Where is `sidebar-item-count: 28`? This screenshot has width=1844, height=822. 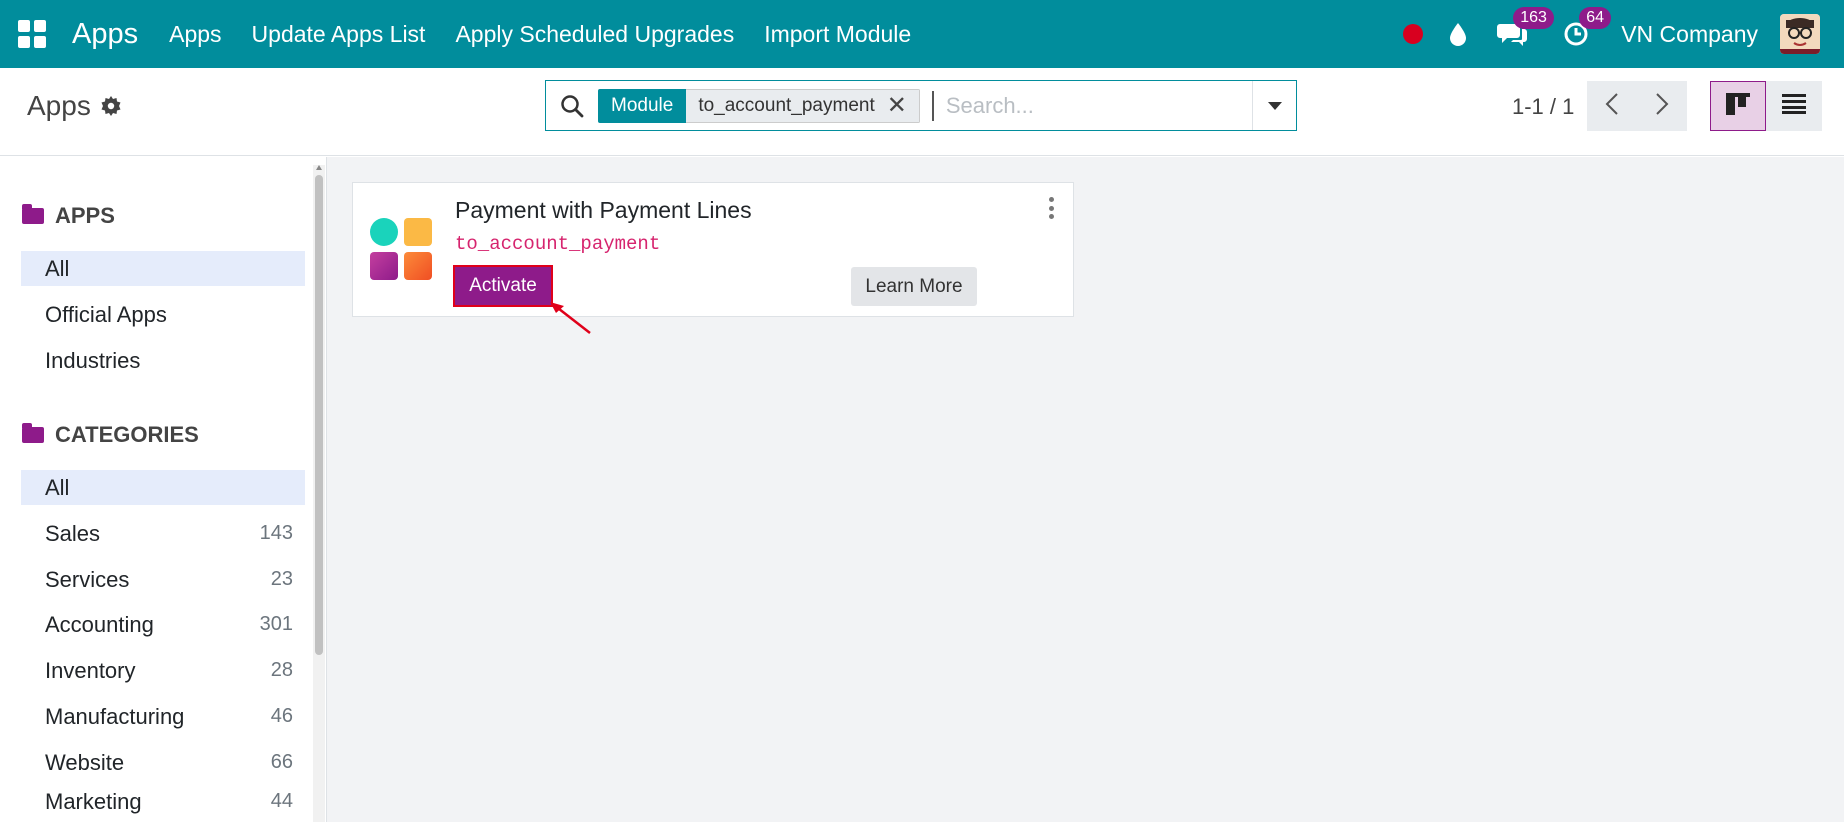 sidebar-item-count: 28 is located at coordinates (281, 670).